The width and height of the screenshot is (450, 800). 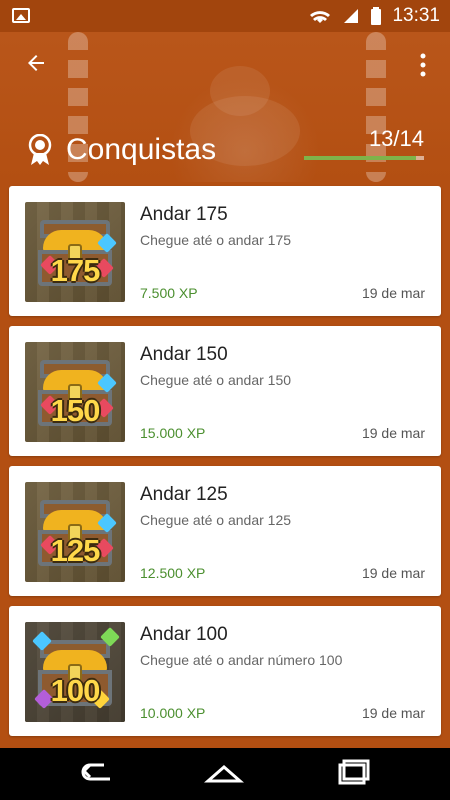 I want to click on achievement-thumb-number: 100, so click(x=75, y=690).